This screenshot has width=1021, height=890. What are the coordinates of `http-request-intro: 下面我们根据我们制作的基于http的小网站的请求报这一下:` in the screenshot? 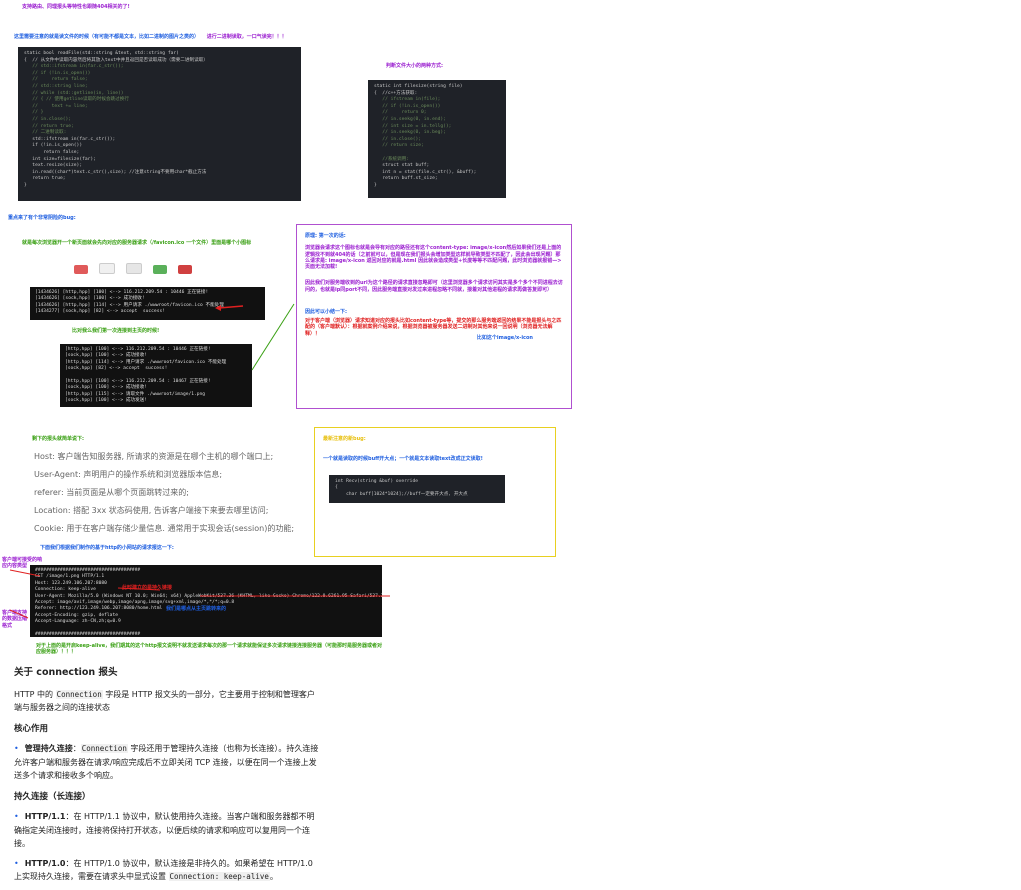 It's located at (107, 548).